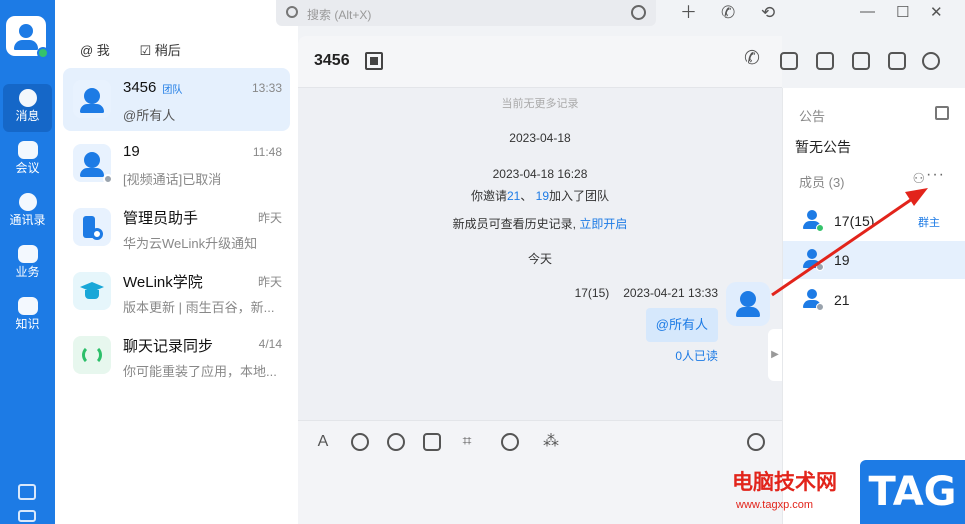 The image size is (965, 524). What do you see at coordinates (432, 442) in the screenshot?
I see `file-icon` at bounding box center [432, 442].